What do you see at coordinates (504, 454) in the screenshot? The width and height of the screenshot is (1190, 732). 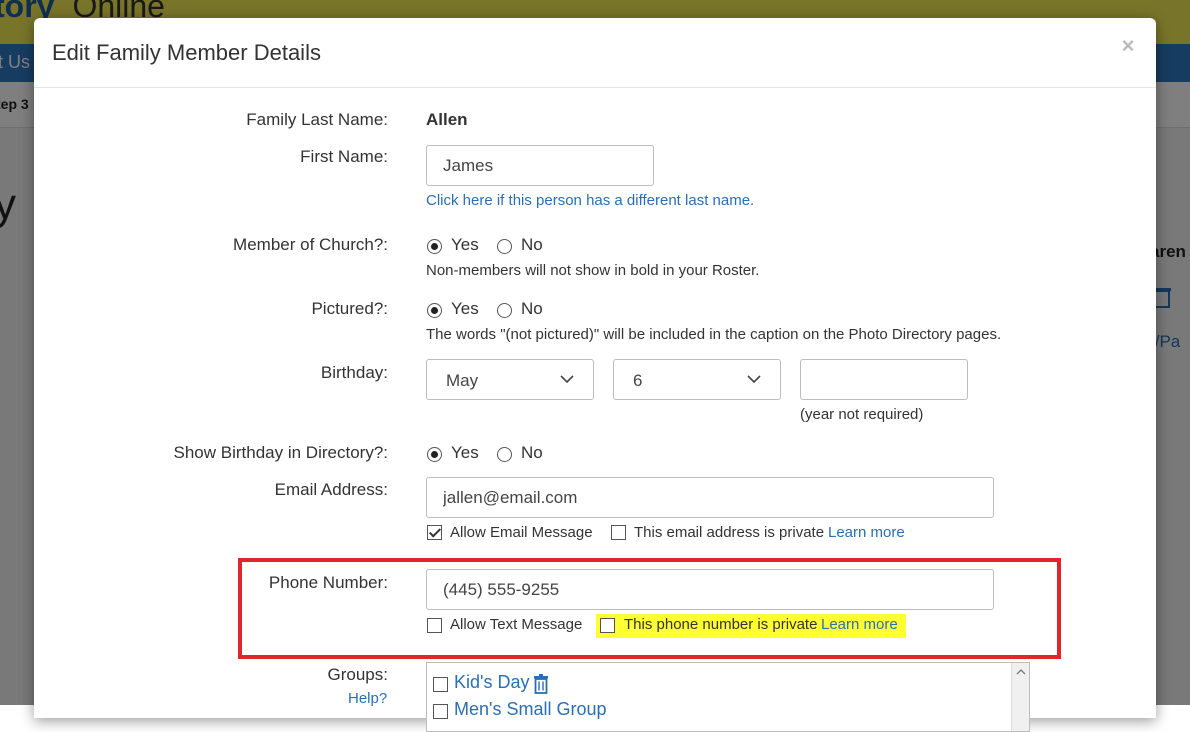 I see `show-birthday-no-radio` at bounding box center [504, 454].